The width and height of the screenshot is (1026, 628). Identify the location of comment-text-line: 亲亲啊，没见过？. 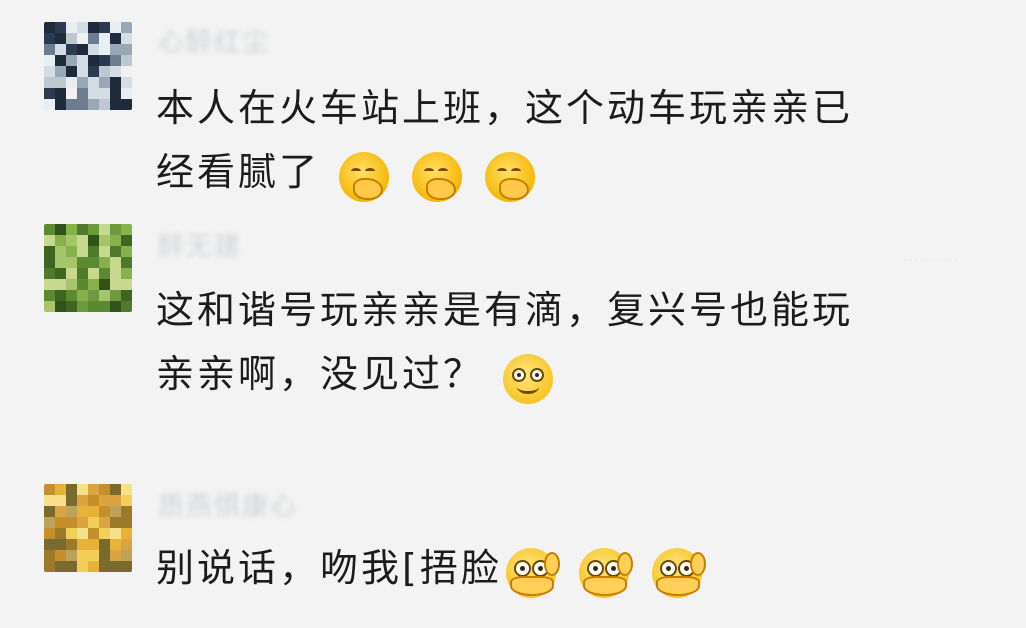
(566, 375).